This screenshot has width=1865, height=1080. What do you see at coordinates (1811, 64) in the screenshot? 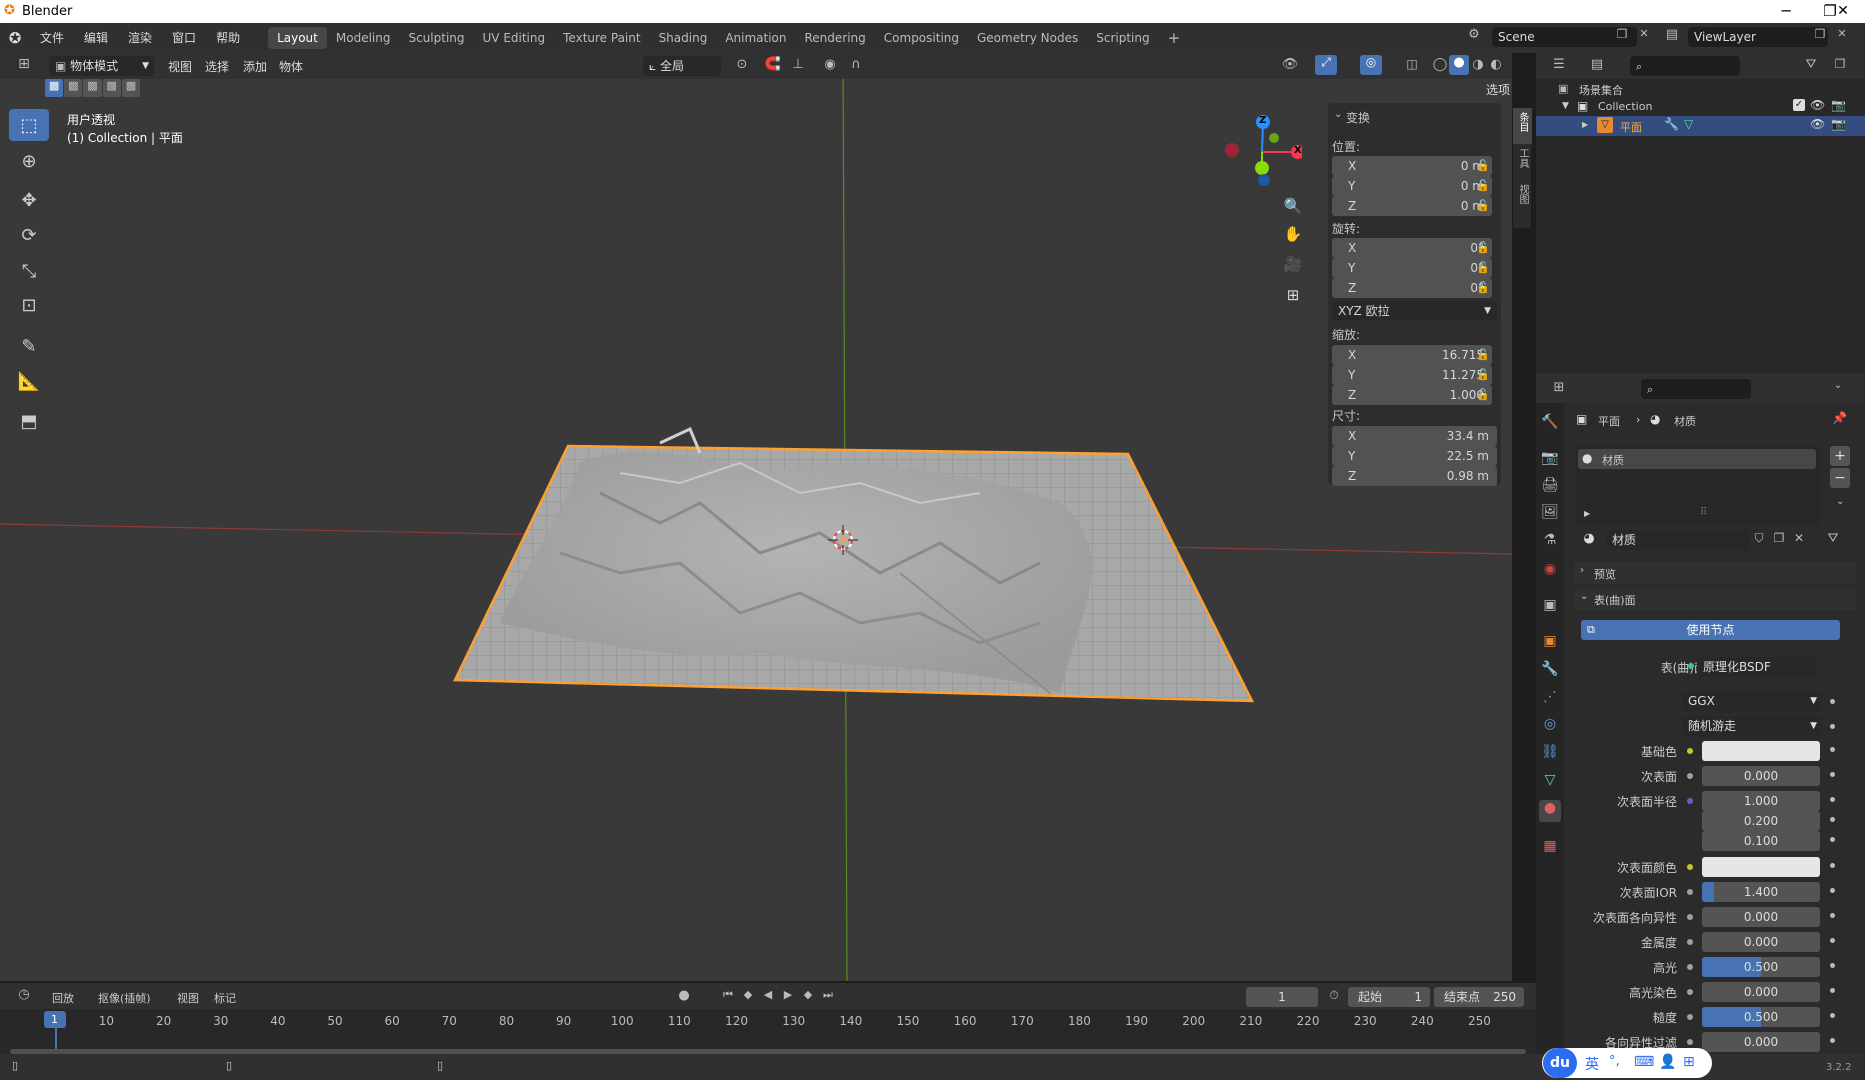
I see `filter-icon: ⛛` at bounding box center [1811, 64].